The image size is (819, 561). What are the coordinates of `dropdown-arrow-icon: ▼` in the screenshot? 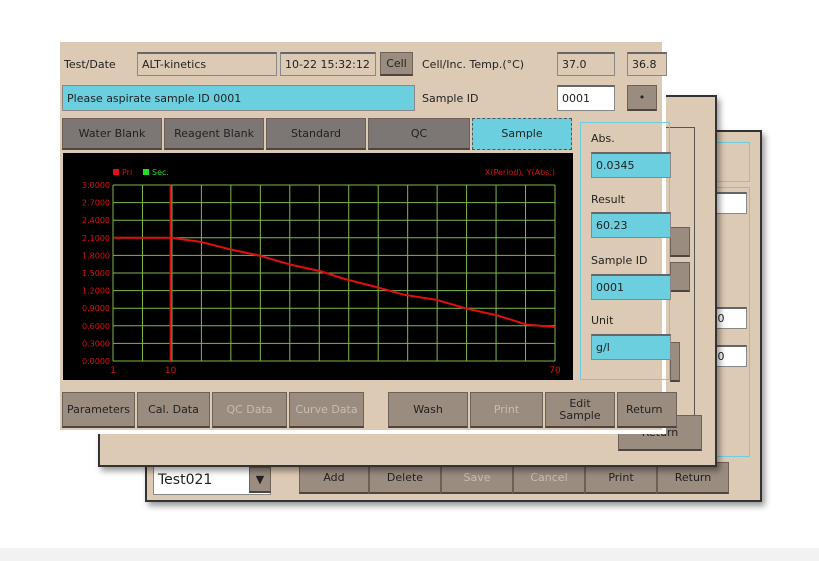 It's located at (260, 480).